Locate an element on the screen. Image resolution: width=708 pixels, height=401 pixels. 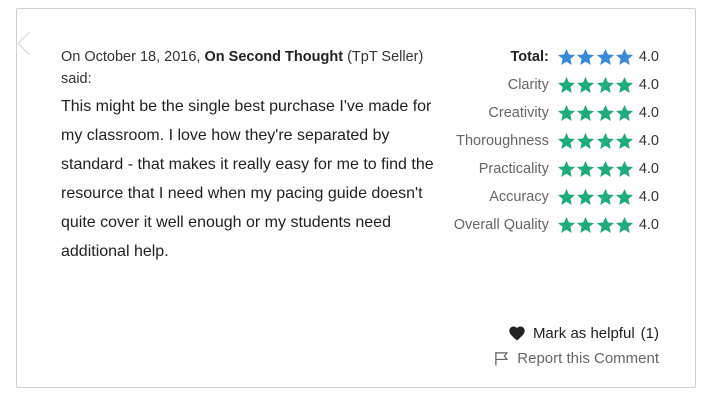
report-comment-label: Report this Comment is located at coordinates (588, 358).